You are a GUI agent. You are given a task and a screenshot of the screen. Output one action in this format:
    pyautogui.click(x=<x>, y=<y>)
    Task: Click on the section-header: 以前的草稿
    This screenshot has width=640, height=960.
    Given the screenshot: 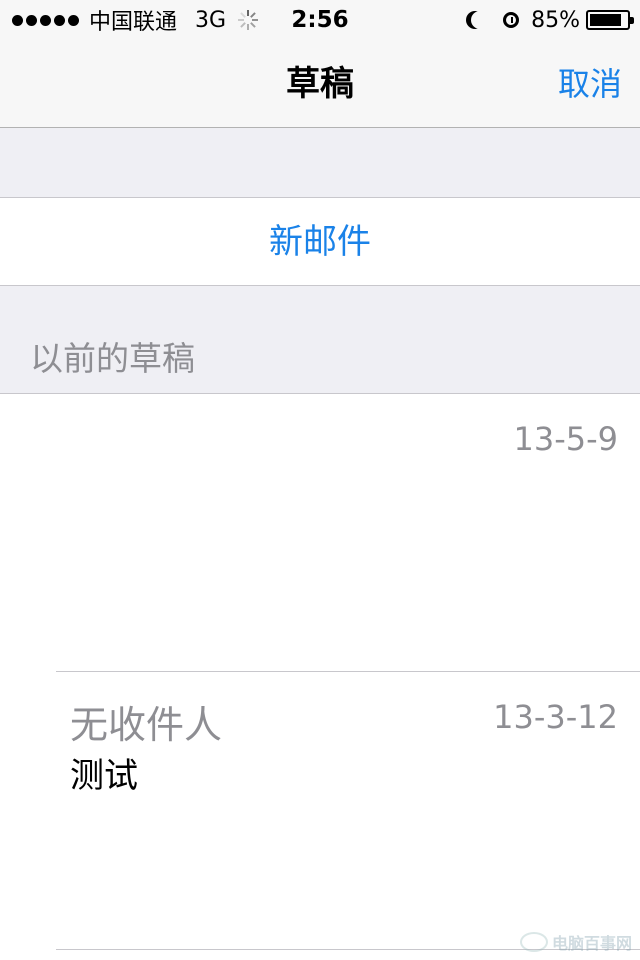 What is the action you would take?
    pyautogui.click(x=320, y=340)
    